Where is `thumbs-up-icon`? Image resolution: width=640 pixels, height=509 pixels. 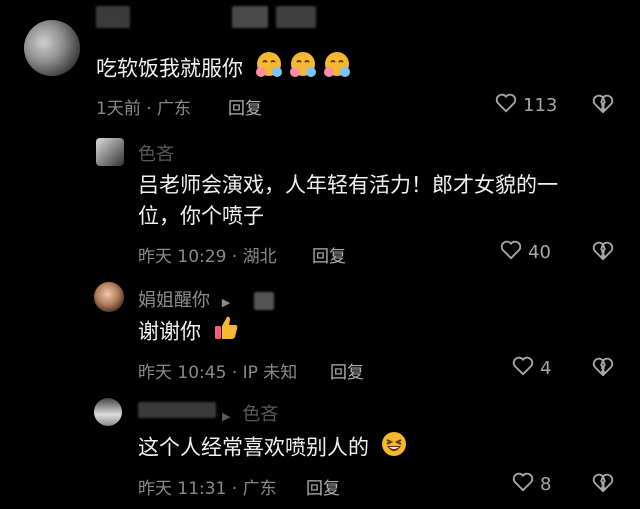 thumbs-up-icon is located at coordinates (226, 332).